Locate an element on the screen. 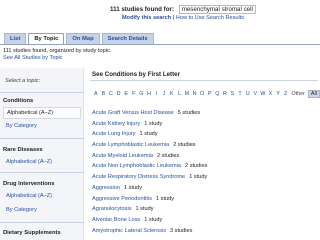 The image size is (320, 240). list-item: Amyotrophic Lateral Sclerosis 3 studies is located at coordinates (205, 231).